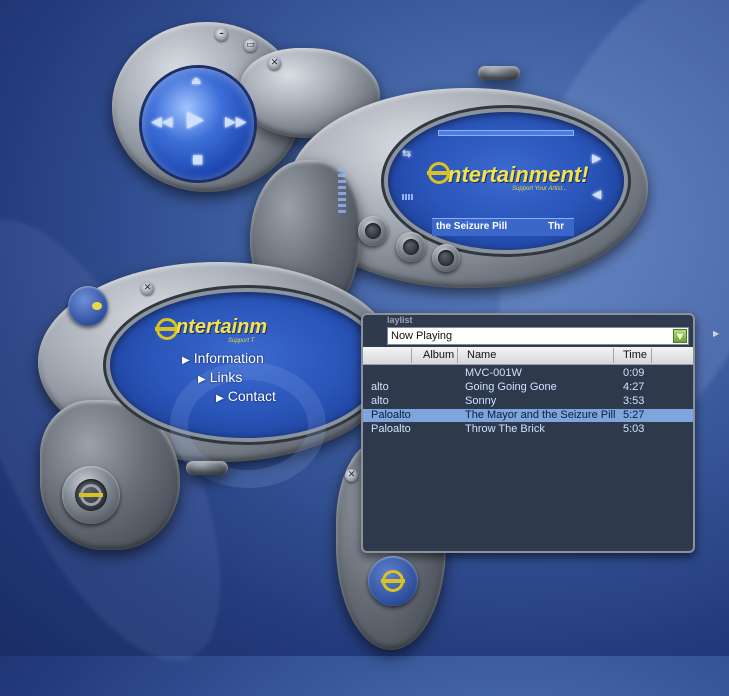  I want to click on close-button: ✕, so click(274, 63).